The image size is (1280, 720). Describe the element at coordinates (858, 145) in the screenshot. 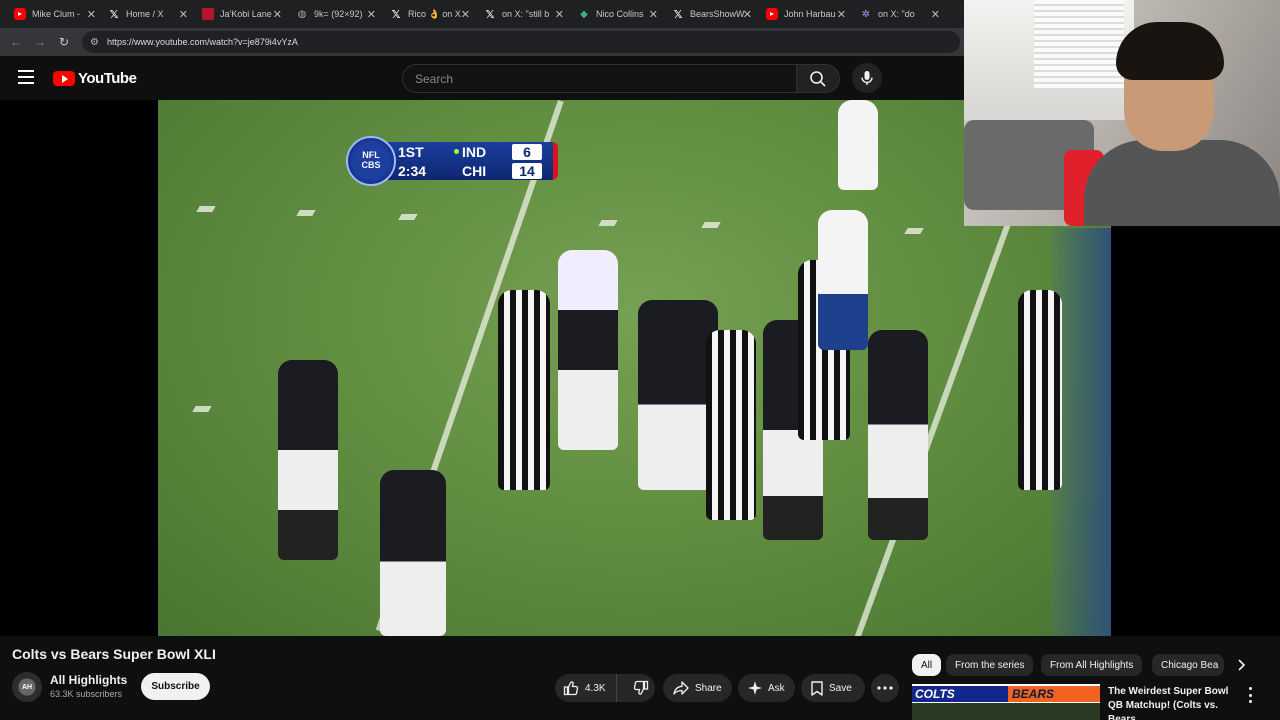

I see `player-top` at that location.